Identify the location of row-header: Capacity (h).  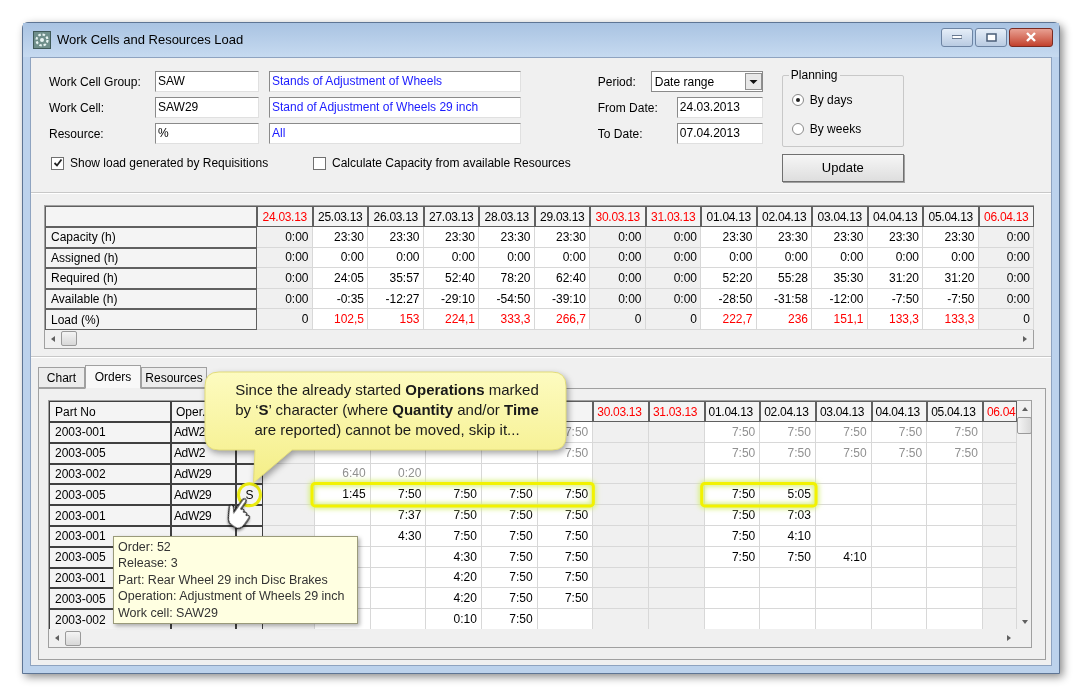
(151, 237).